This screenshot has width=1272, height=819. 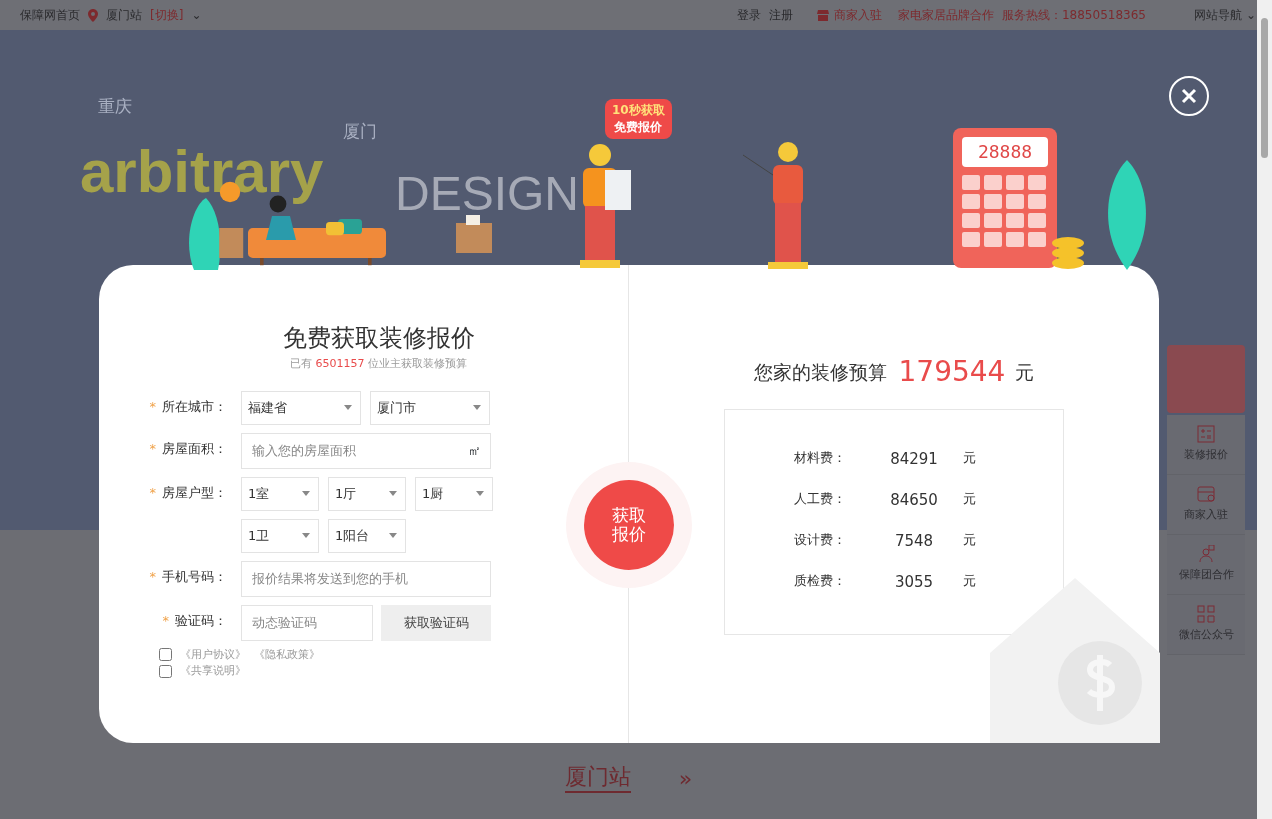 What do you see at coordinates (914, 582) in the screenshot?
I see `cost-value: 3055` at bounding box center [914, 582].